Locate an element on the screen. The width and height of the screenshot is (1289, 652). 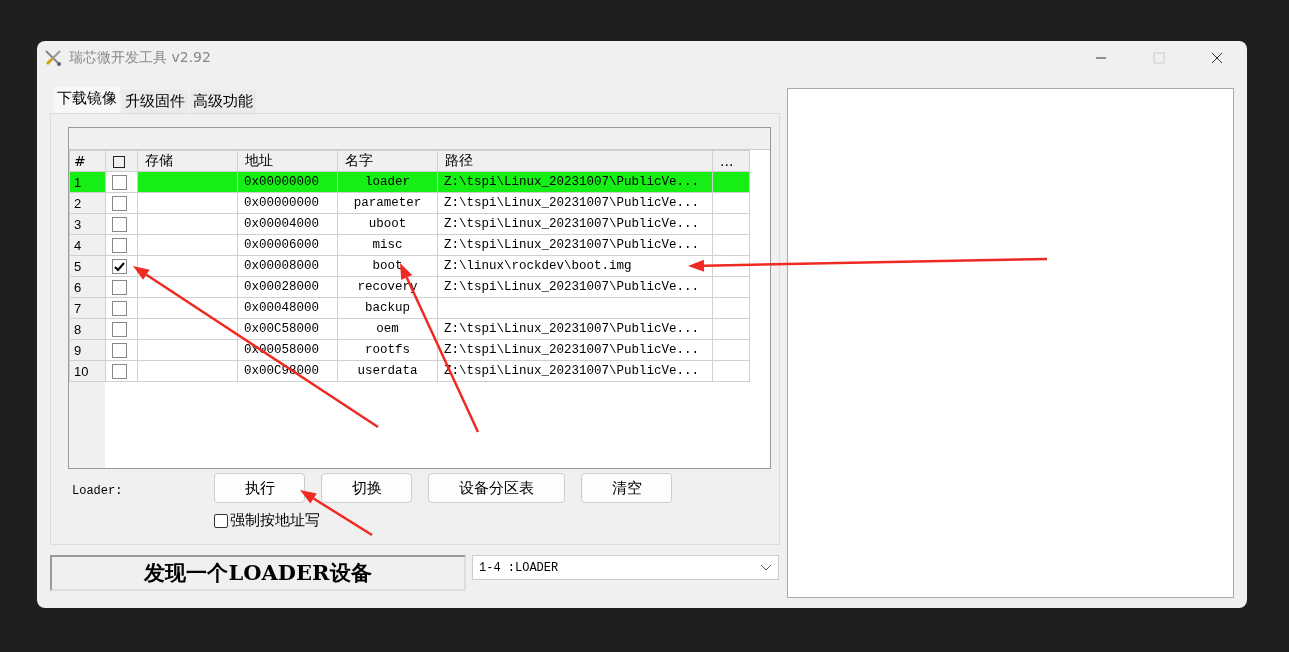
column-header: 路径 is located at coordinates (459, 160).